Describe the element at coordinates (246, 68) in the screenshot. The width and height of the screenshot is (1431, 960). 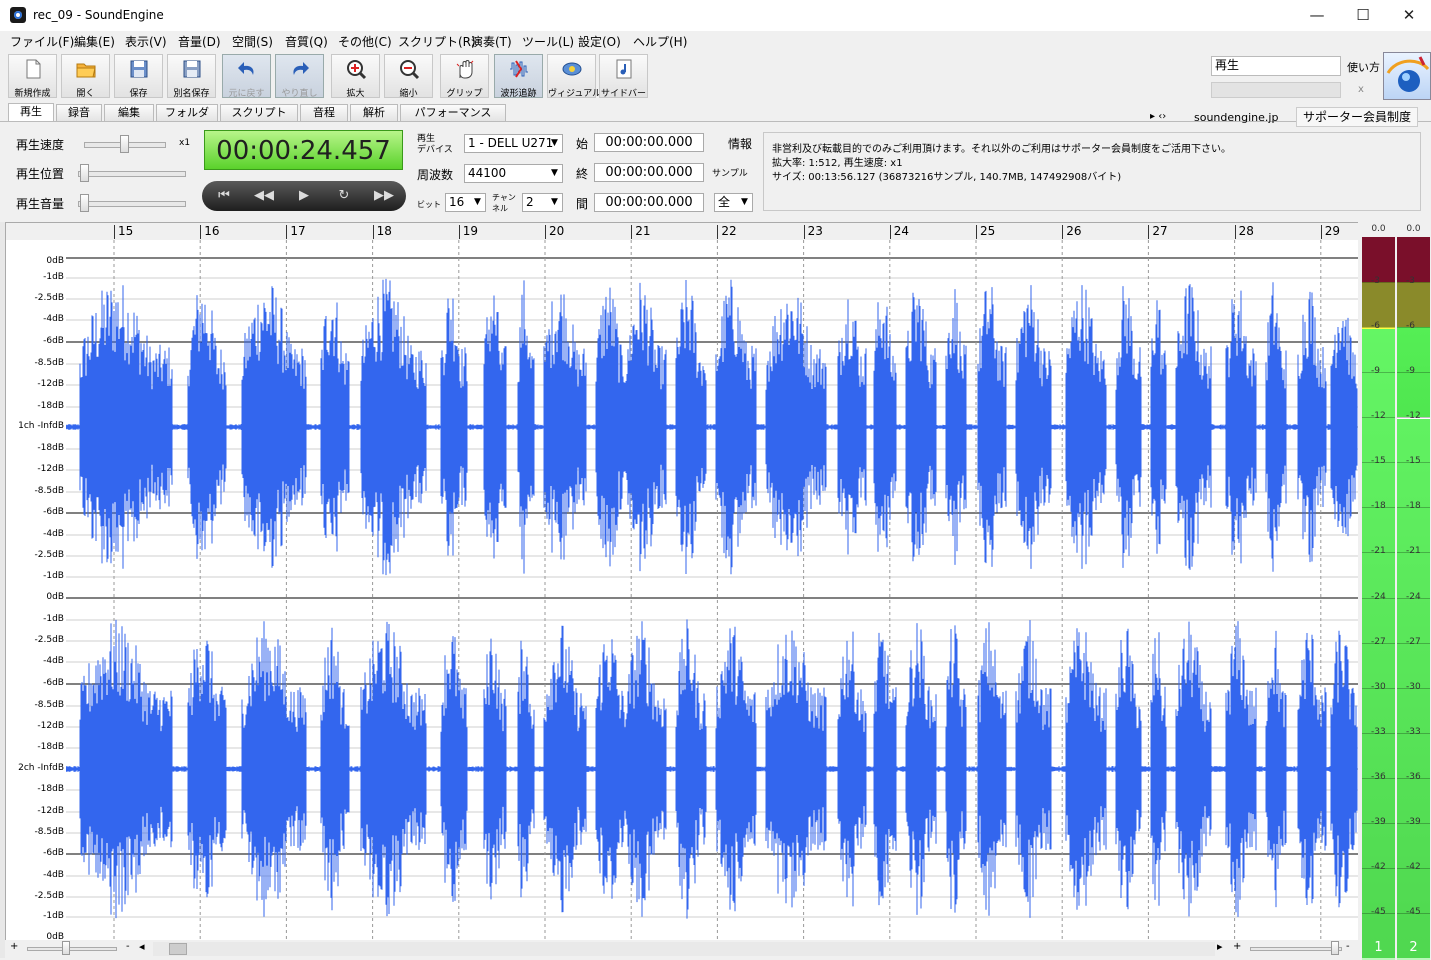
I see `undo-icon` at that location.